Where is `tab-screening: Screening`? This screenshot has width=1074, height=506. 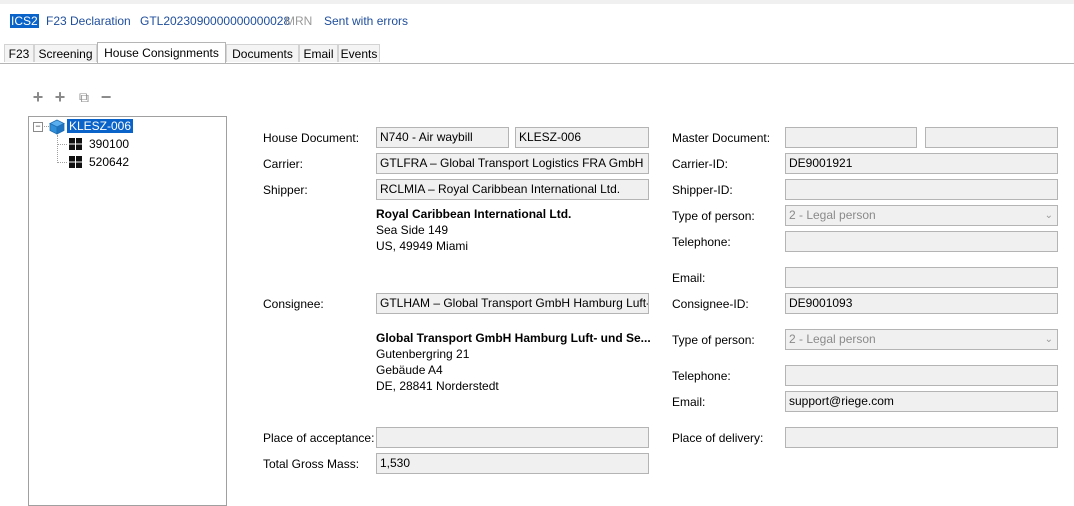
tab-screening: Screening is located at coordinates (65, 53).